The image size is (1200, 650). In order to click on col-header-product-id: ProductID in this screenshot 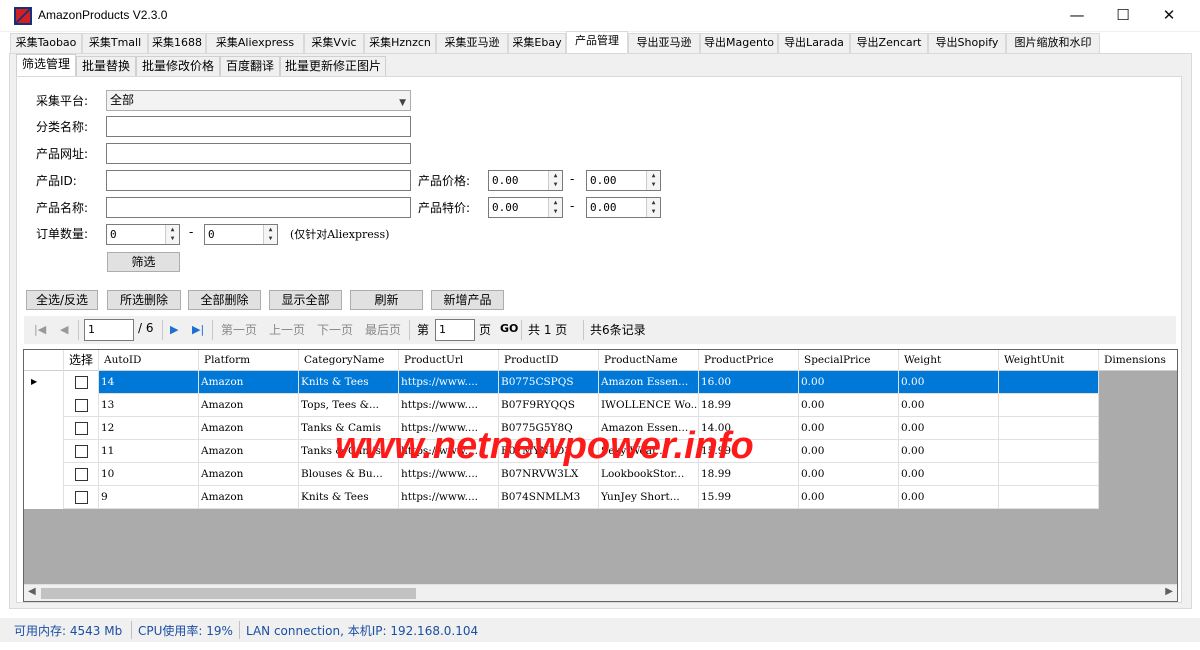, I will do `click(549, 360)`.